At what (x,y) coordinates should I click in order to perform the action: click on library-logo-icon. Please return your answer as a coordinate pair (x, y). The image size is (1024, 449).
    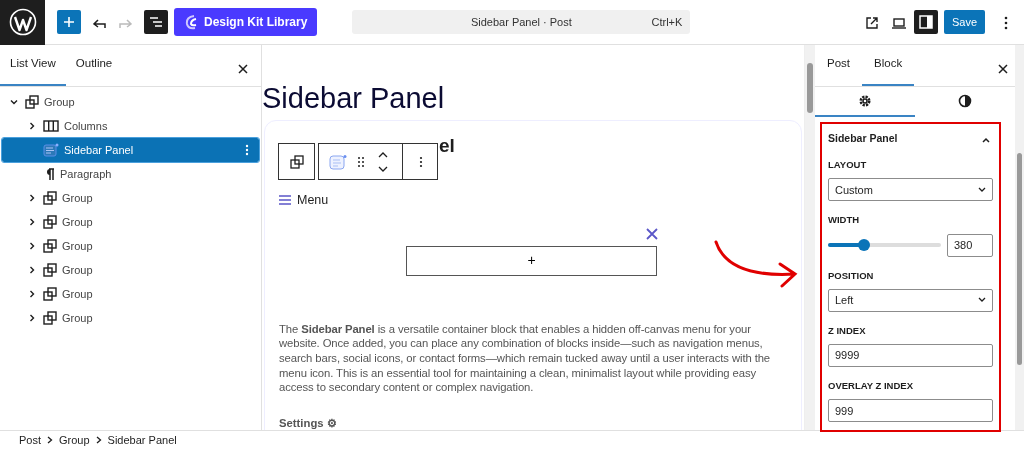
    Looking at the image, I should click on (191, 22).